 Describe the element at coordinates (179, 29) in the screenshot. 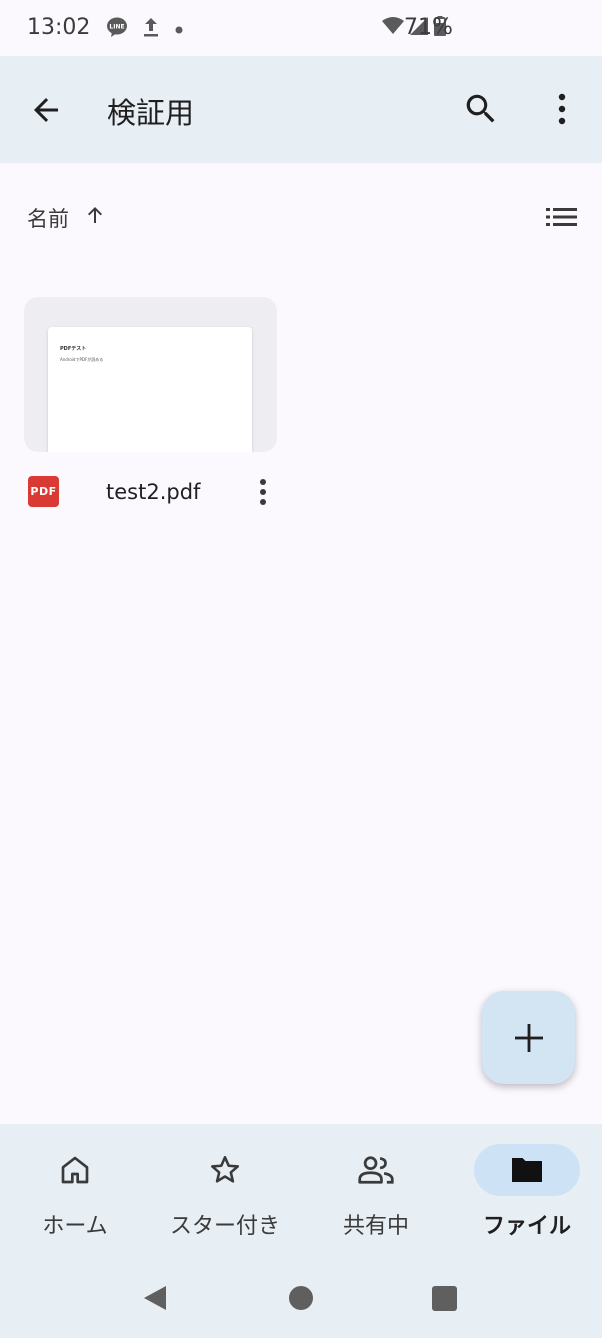

I see `dot-icon` at that location.